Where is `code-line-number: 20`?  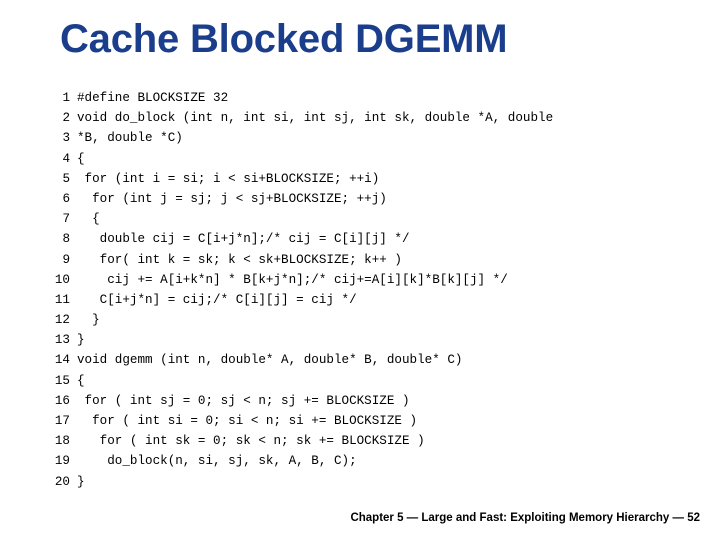 code-line-number: 20 is located at coordinates (62, 481).